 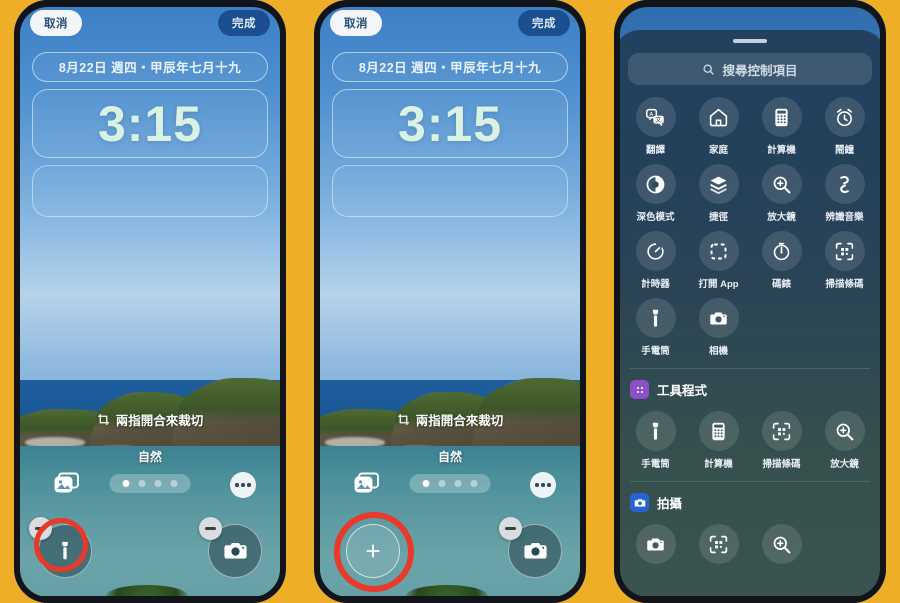 I want to click on control-item: 家庭, so click(x=718, y=126).